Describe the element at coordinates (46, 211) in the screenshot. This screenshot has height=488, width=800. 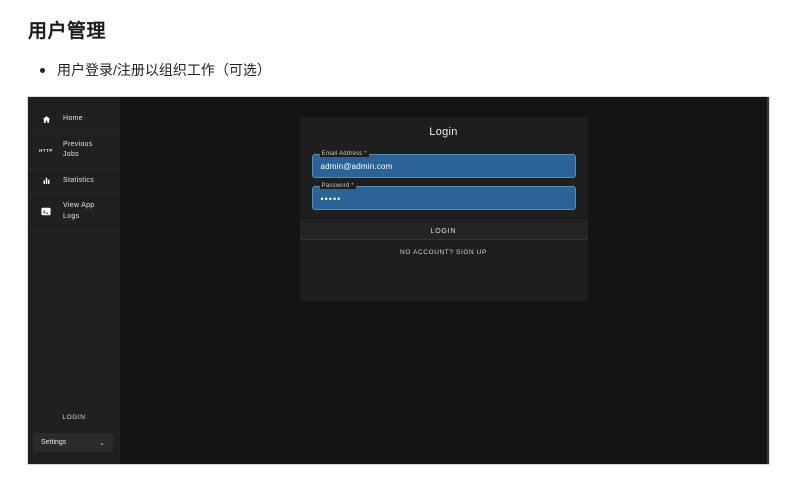
I see `terminal-icon` at that location.